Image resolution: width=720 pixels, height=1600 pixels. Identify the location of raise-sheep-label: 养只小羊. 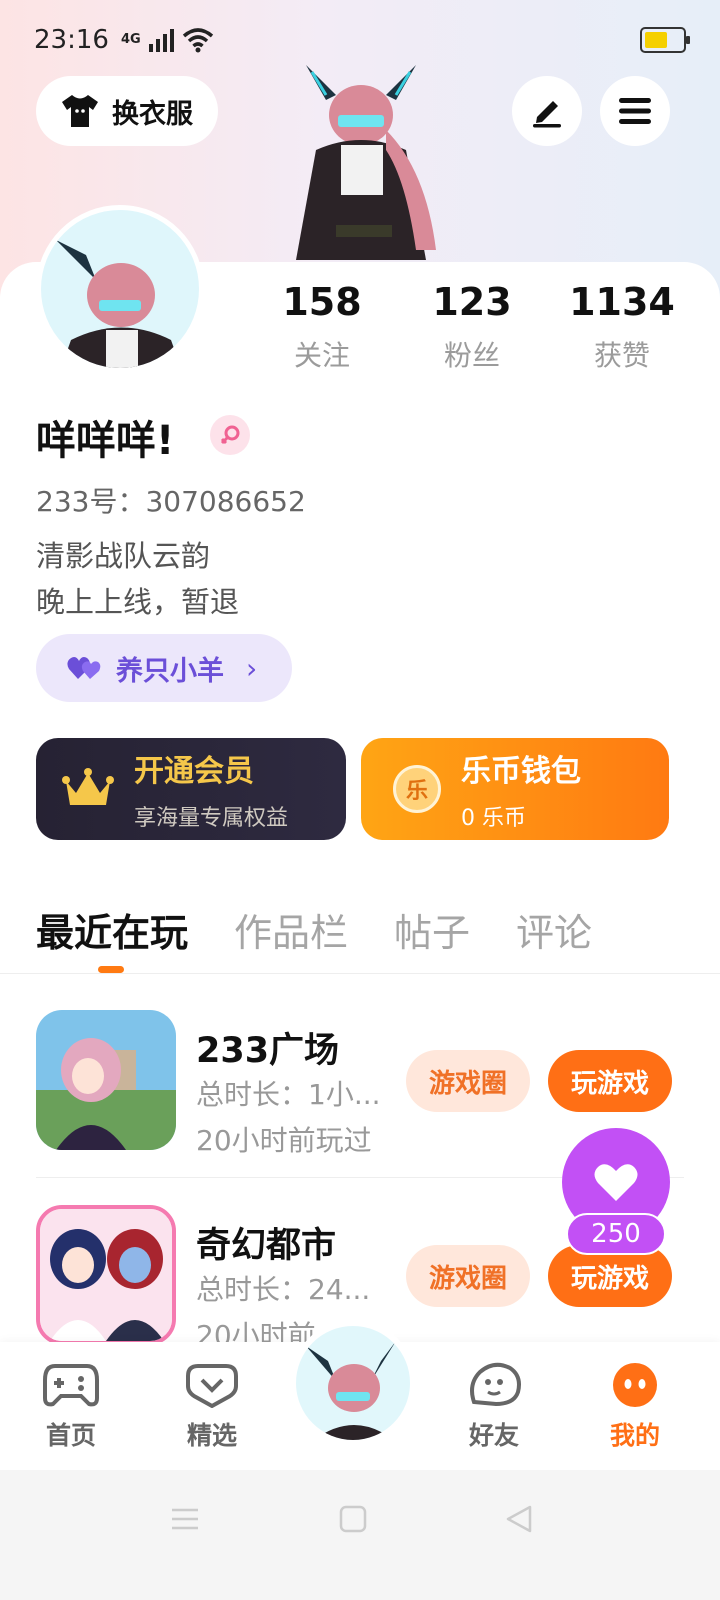
(170, 671).